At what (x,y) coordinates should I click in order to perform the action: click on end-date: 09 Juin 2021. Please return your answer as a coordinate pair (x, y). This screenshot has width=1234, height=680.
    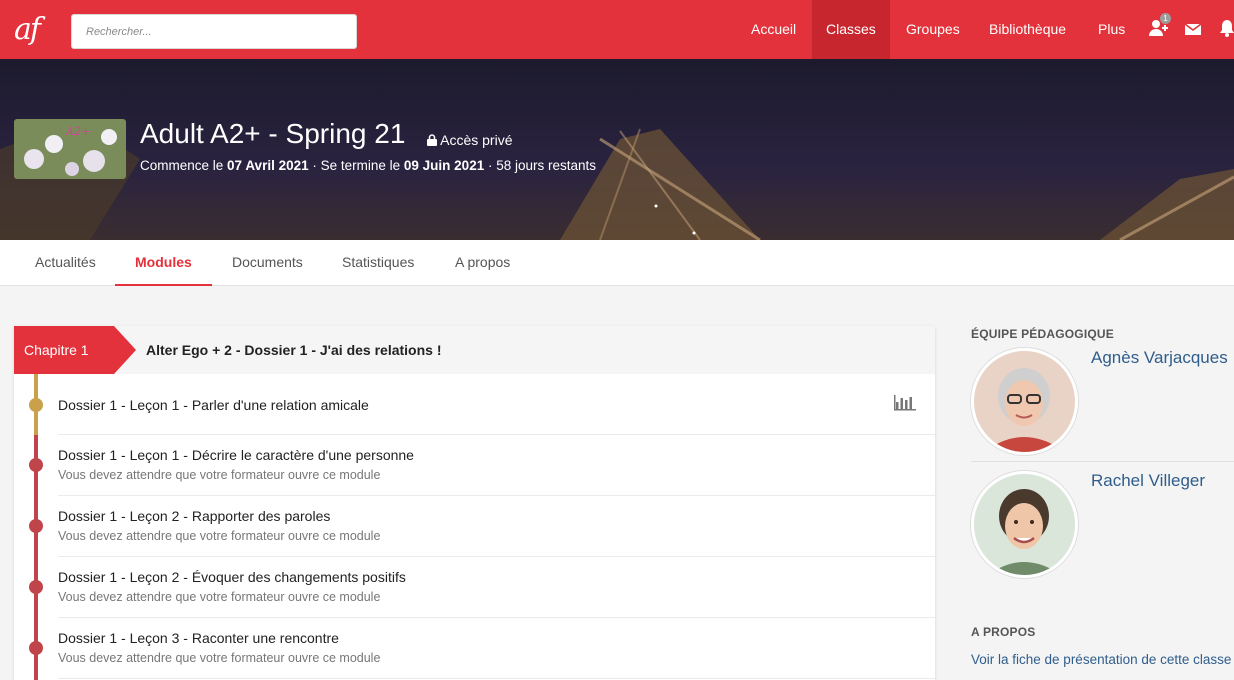
    Looking at the image, I should click on (444, 165).